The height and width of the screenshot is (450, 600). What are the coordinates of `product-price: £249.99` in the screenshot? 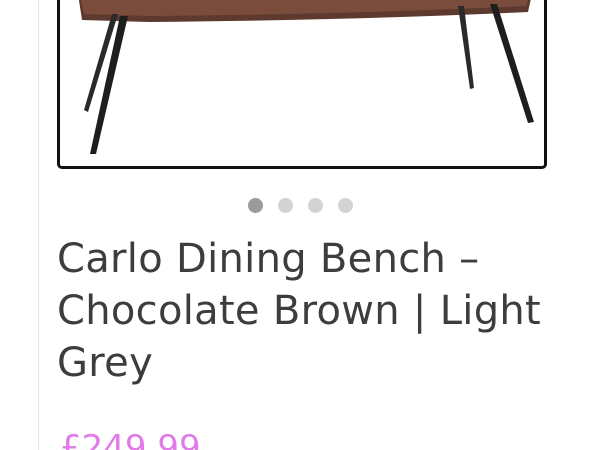 It's located at (130, 439).